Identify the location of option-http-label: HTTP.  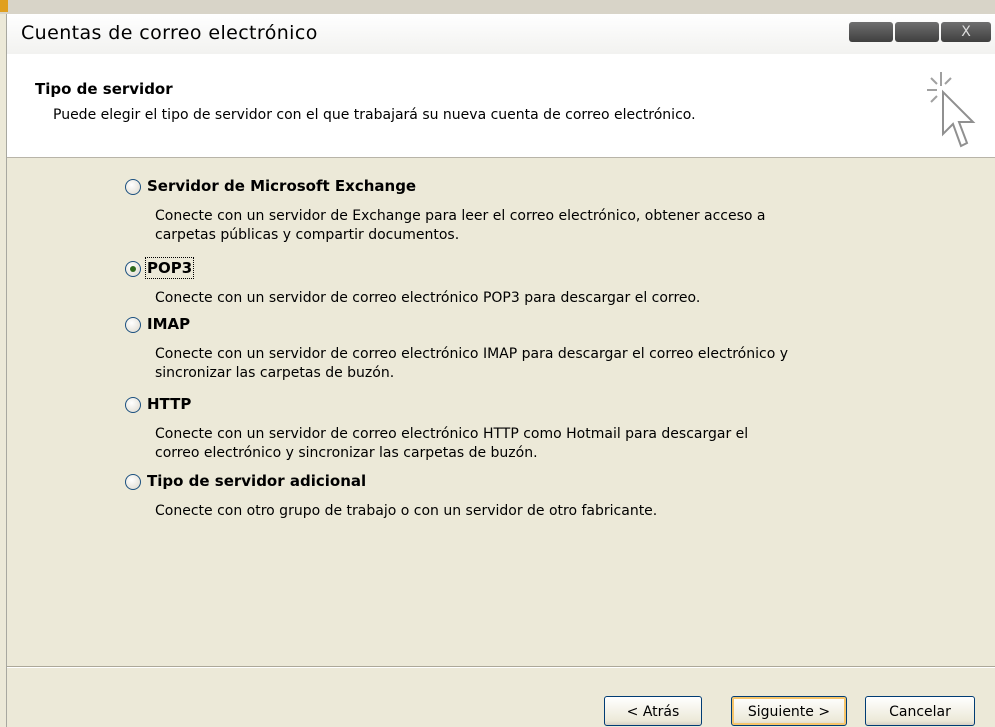
(169, 404).